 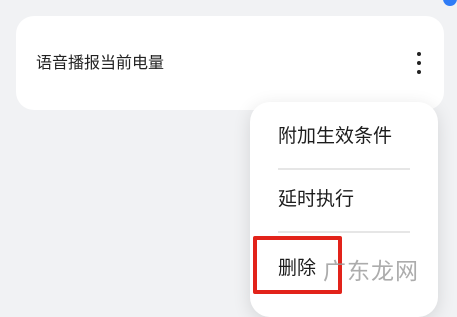 What do you see at coordinates (450, 3) in the screenshot?
I see `blue-indicator-dot` at bounding box center [450, 3].